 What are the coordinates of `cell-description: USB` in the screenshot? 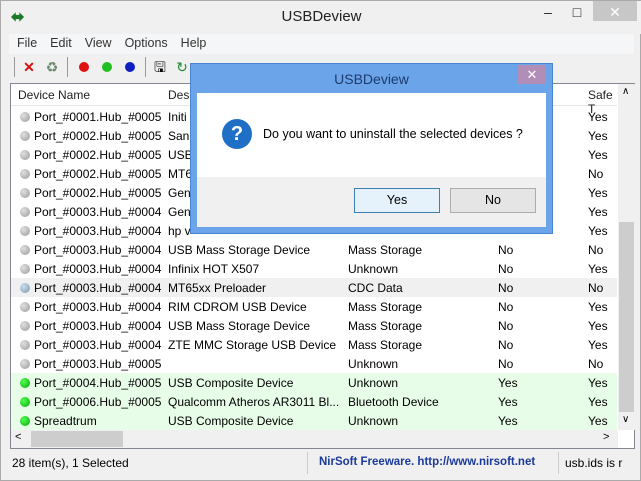 It's located at (180, 155).